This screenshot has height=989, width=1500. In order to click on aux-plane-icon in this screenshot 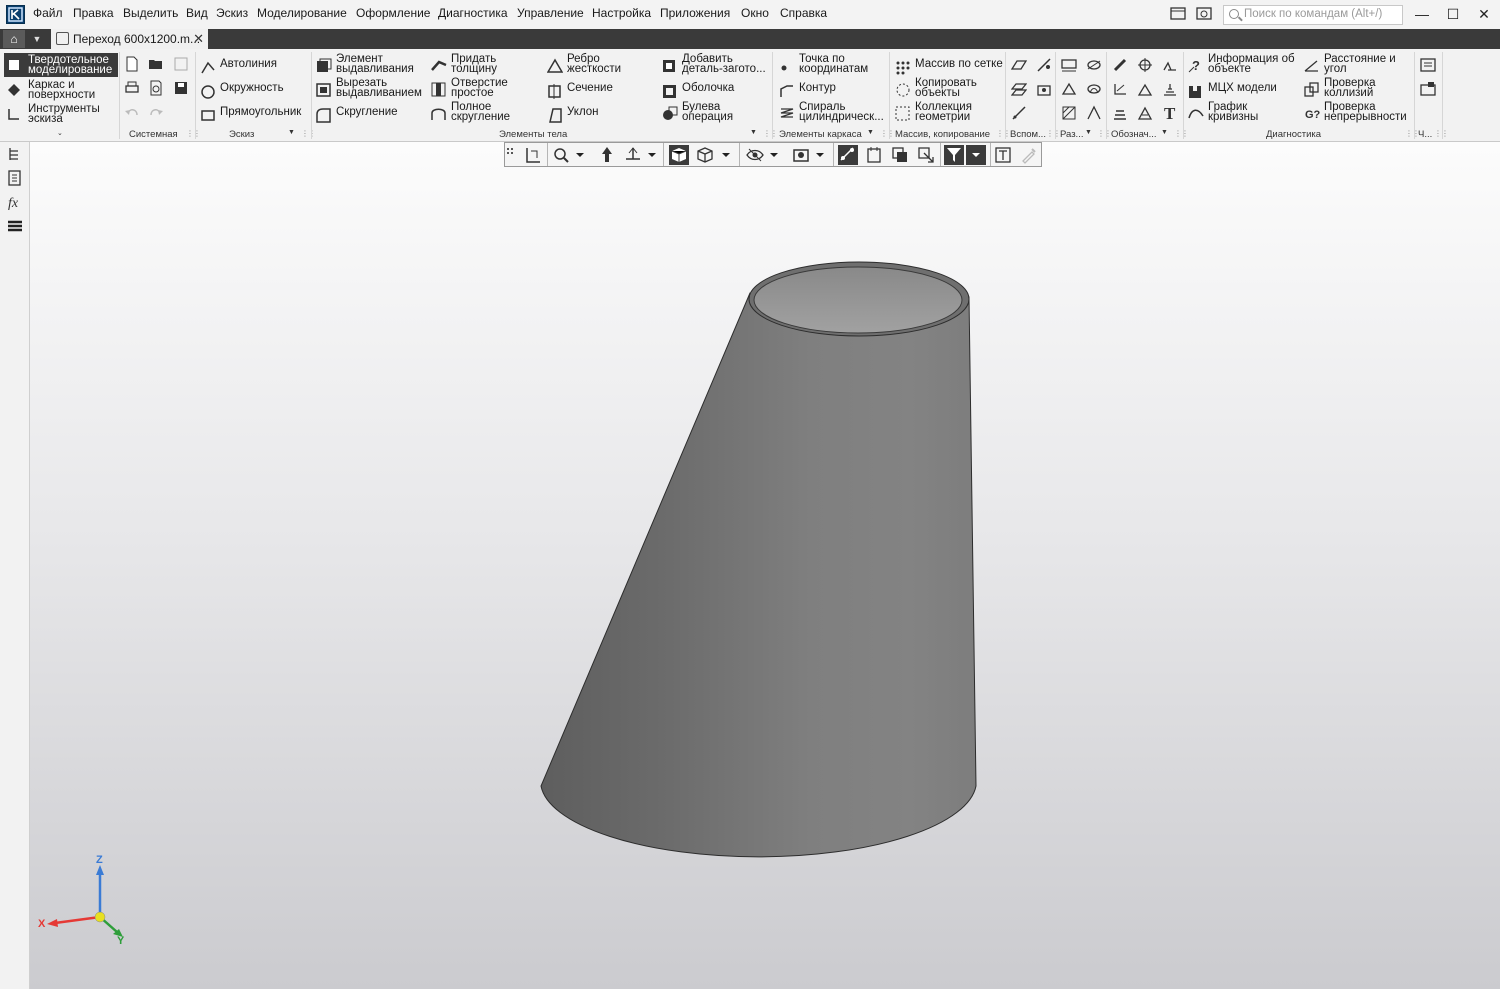, I will do `click(1019, 65)`.